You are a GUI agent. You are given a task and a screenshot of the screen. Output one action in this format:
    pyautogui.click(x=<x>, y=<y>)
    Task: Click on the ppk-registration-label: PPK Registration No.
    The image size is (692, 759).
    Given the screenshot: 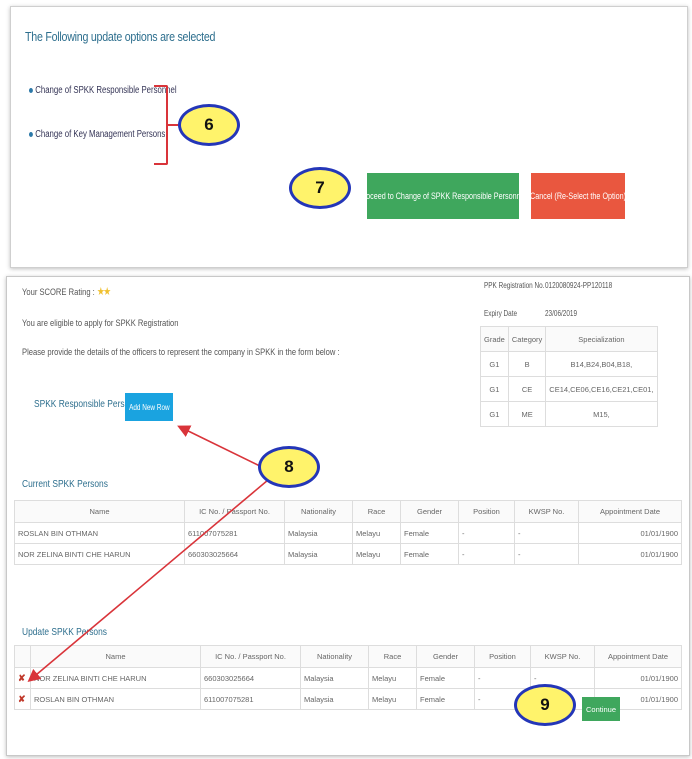 What is the action you would take?
    pyautogui.click(x=514, y=285)
    